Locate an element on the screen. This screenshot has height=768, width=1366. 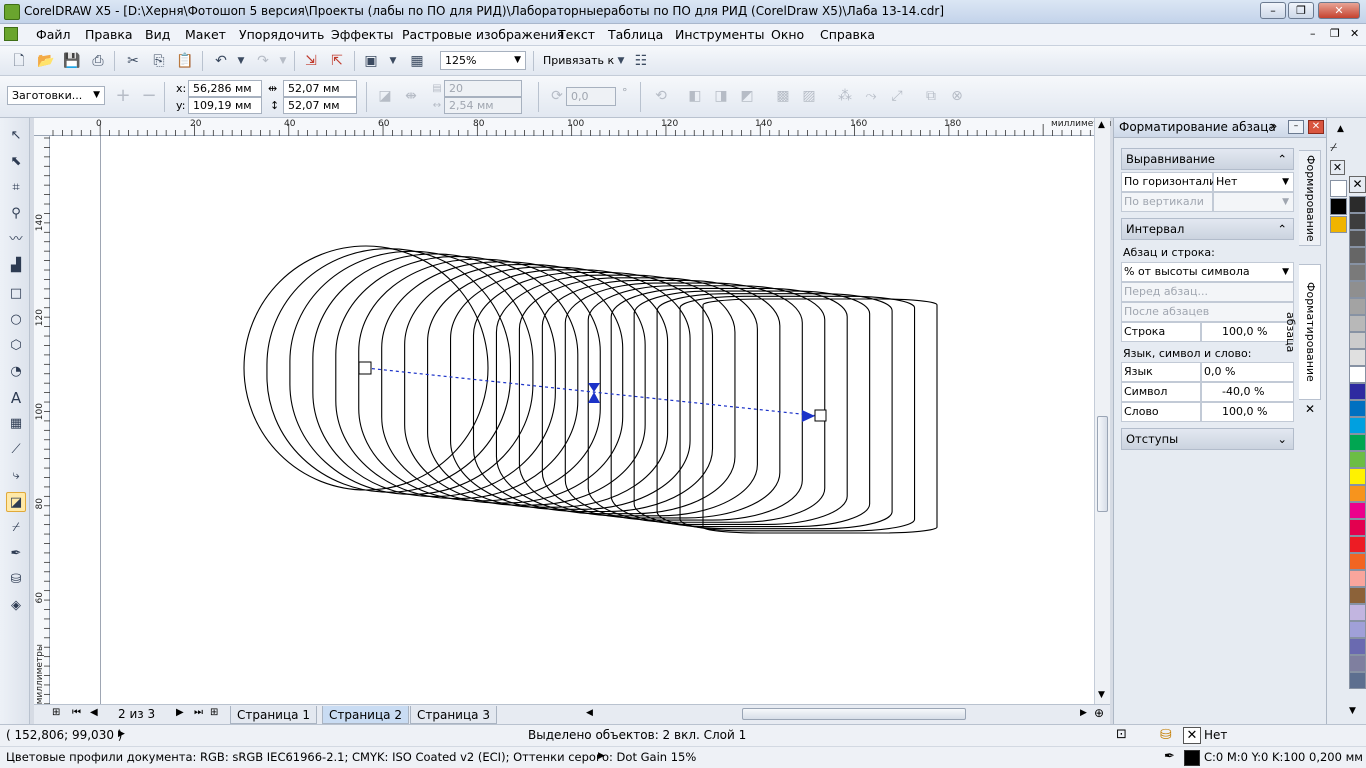
application-launcher-icon: ▣ is located at coordinates (371, 61).